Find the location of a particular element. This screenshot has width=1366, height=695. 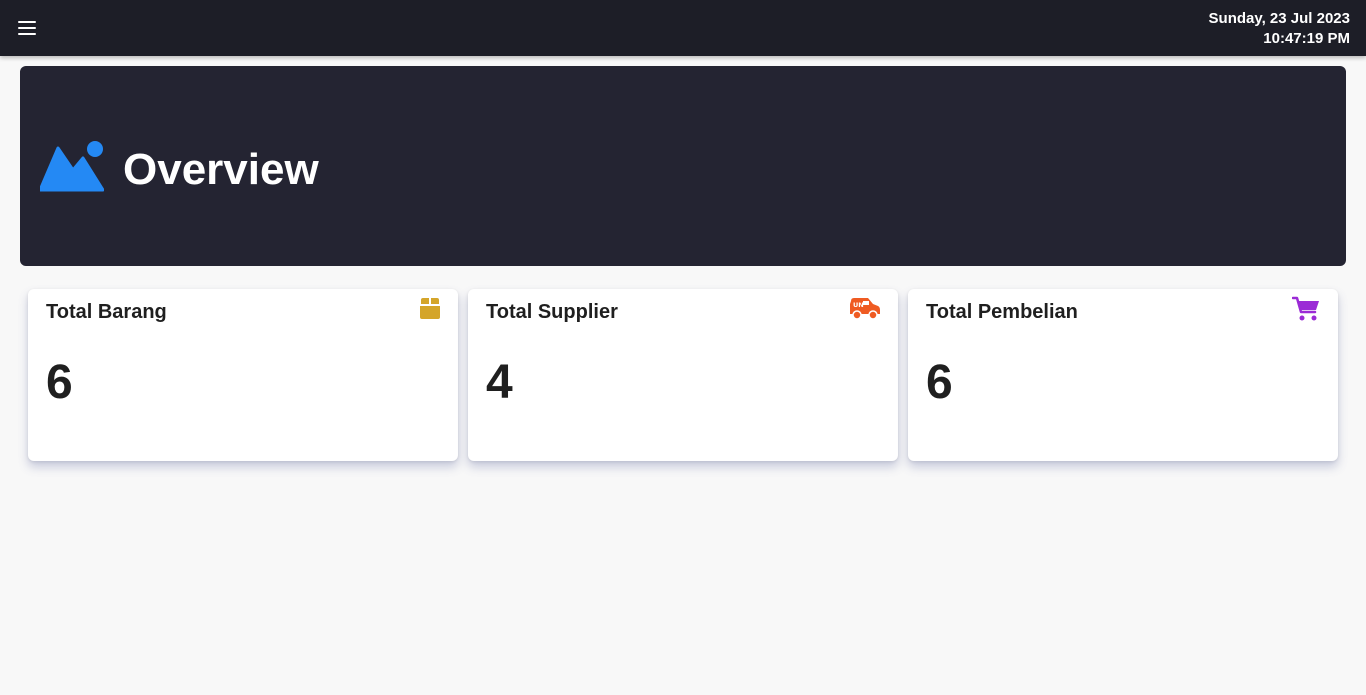

box-icon is located at coordinates (430, 308).